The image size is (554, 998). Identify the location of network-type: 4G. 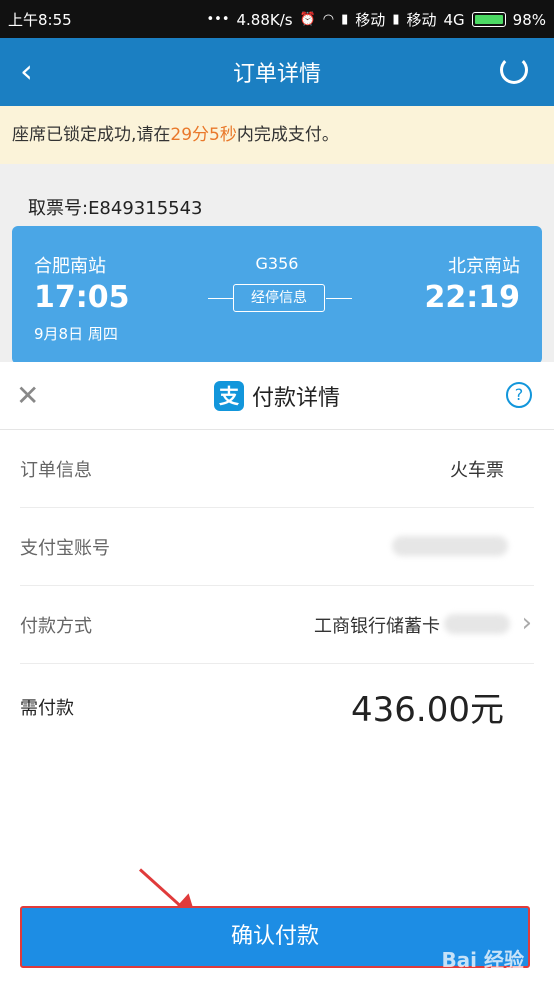
(454, 19).